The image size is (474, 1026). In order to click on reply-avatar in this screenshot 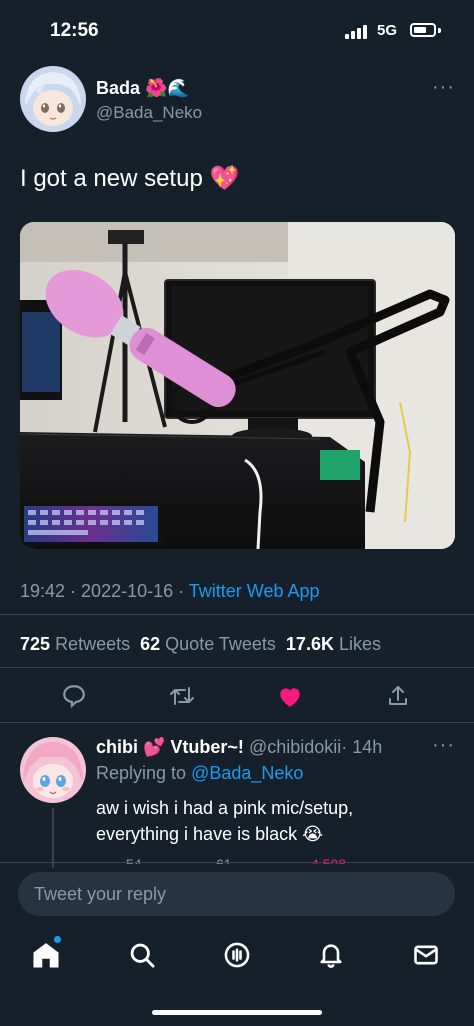, I will do `click(53, 770)`.